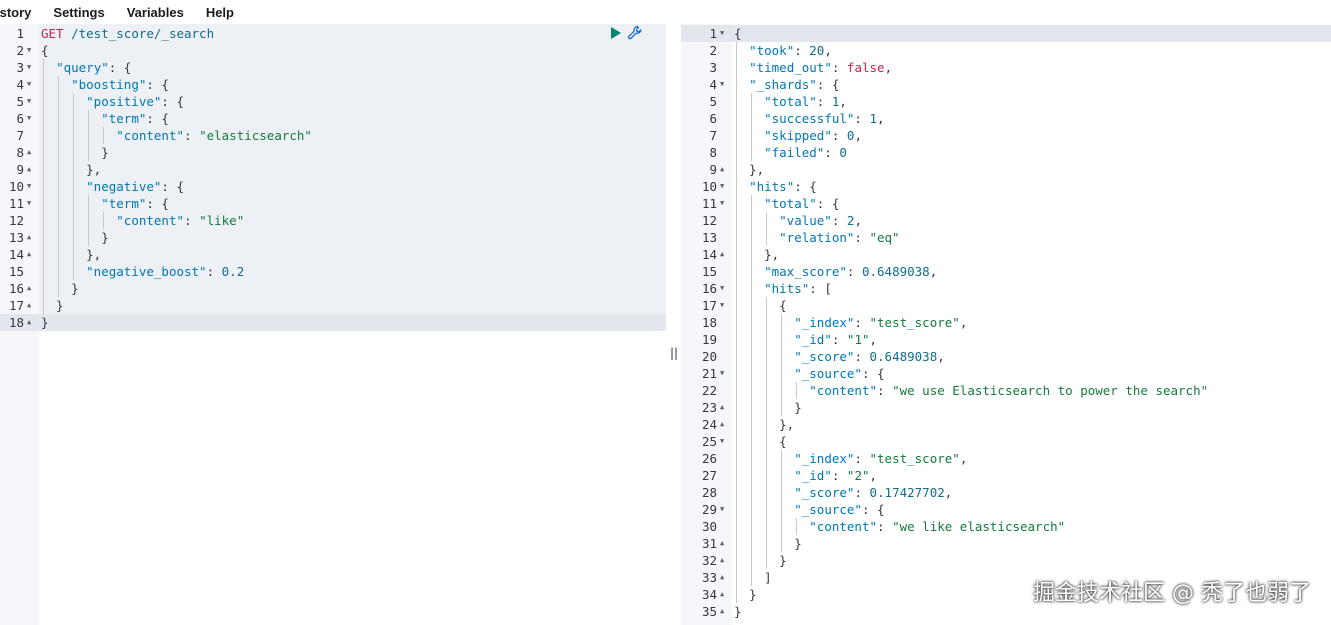  What do you see at coordinates (333, 135) in the screenshot?
I see `request-line: 7 "content": "elasticsearch"` at bounding box center [333, 135].